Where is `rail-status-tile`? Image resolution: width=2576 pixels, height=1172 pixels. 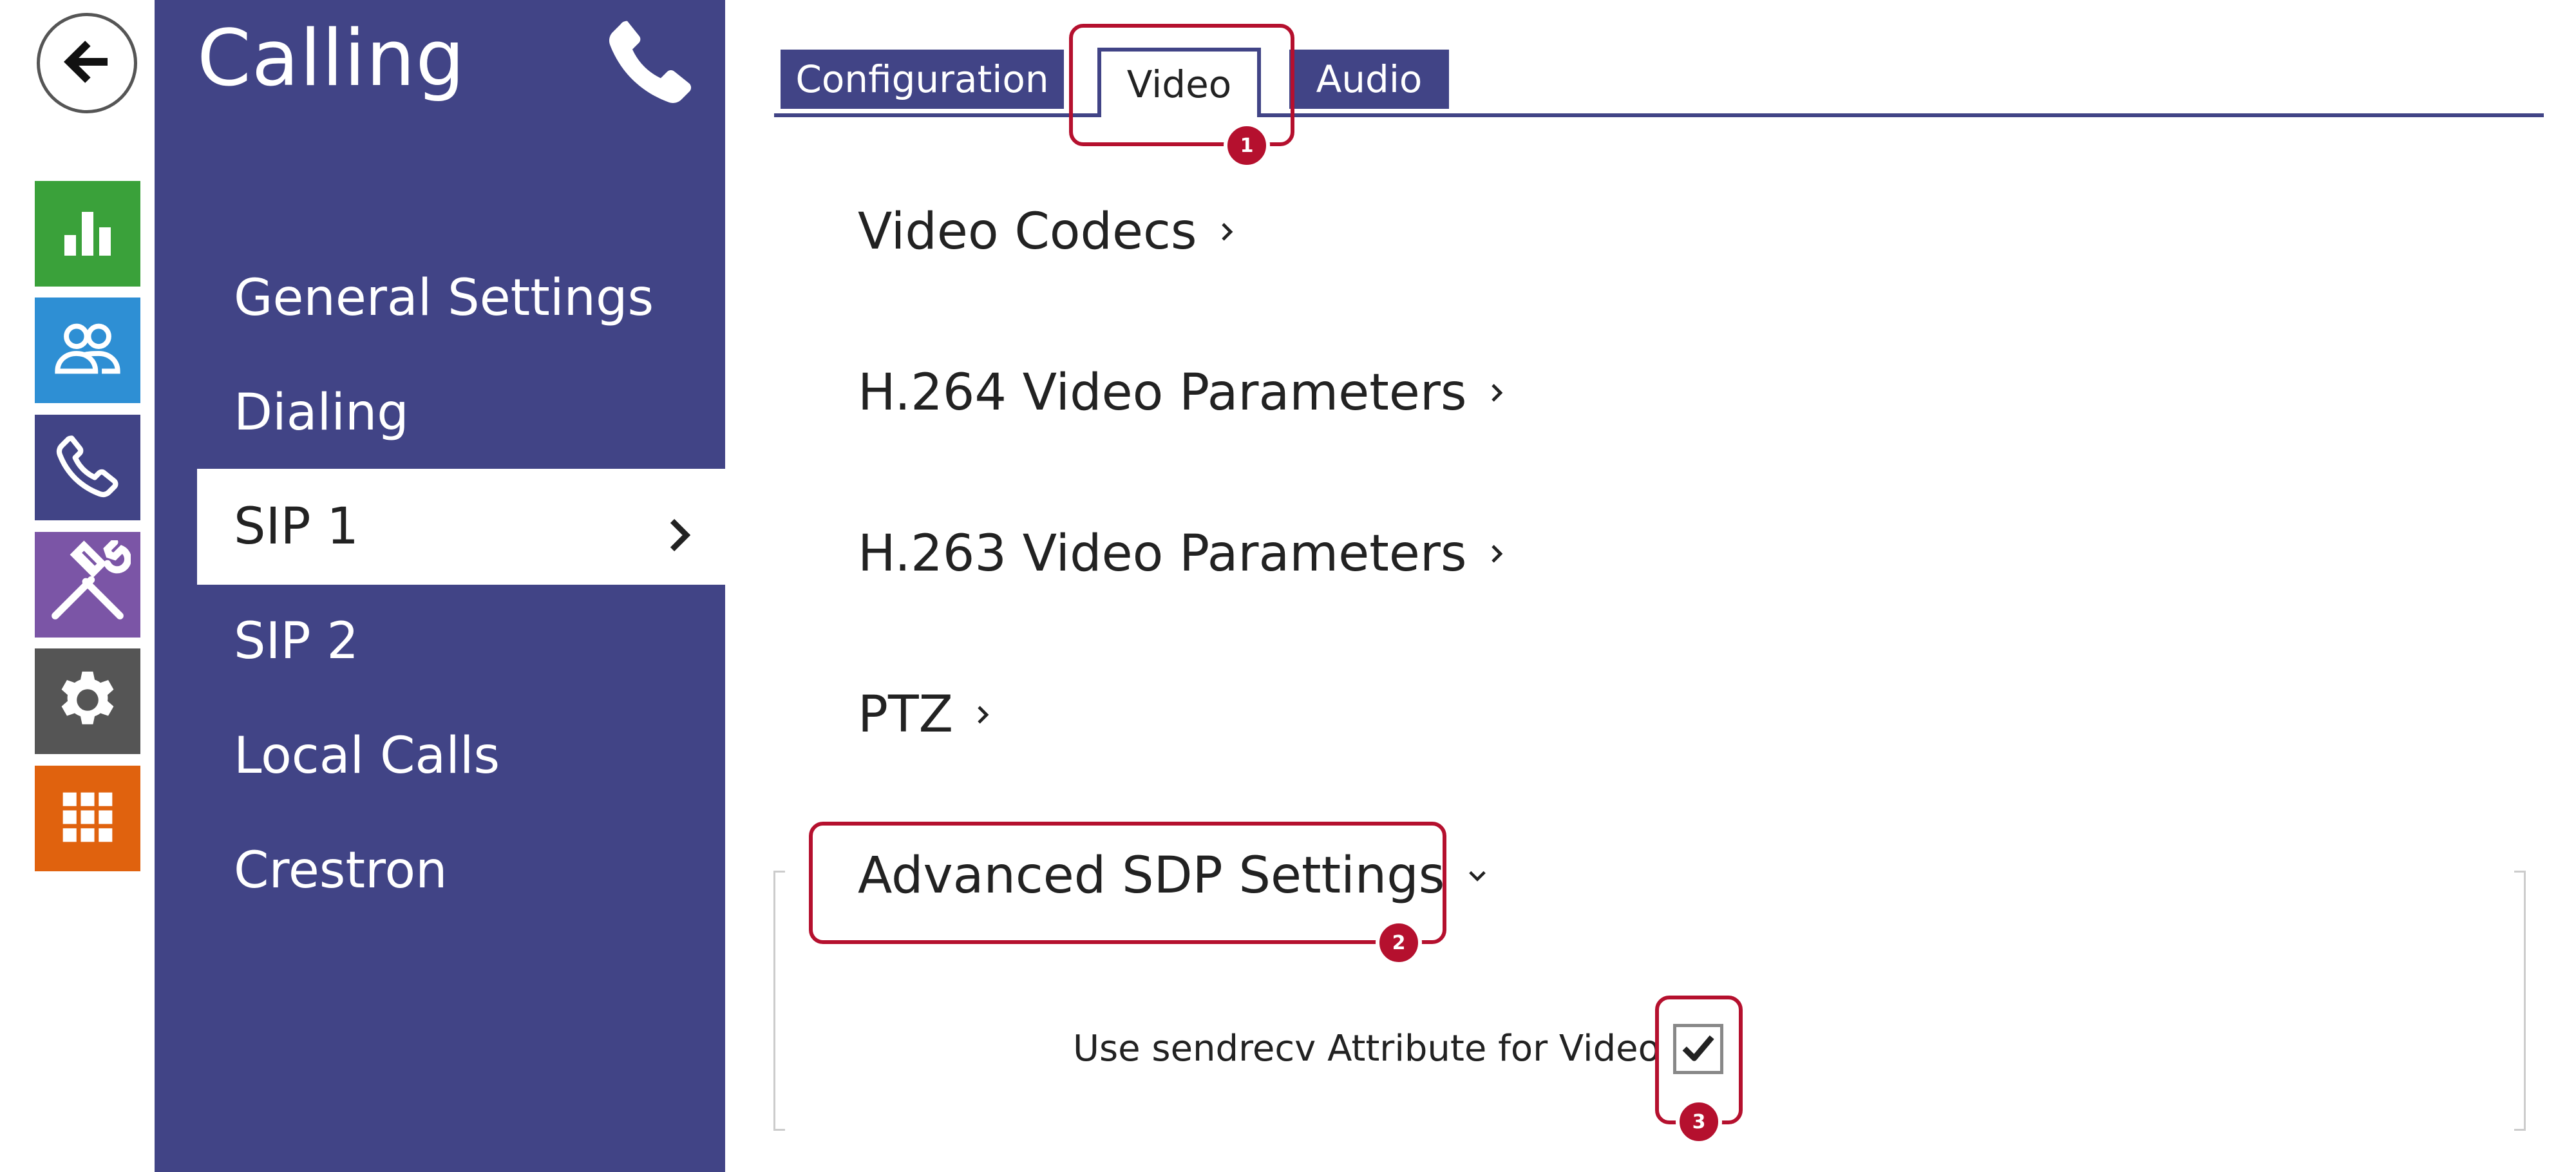
rail-status-tile is located at coordinates (87, 234).